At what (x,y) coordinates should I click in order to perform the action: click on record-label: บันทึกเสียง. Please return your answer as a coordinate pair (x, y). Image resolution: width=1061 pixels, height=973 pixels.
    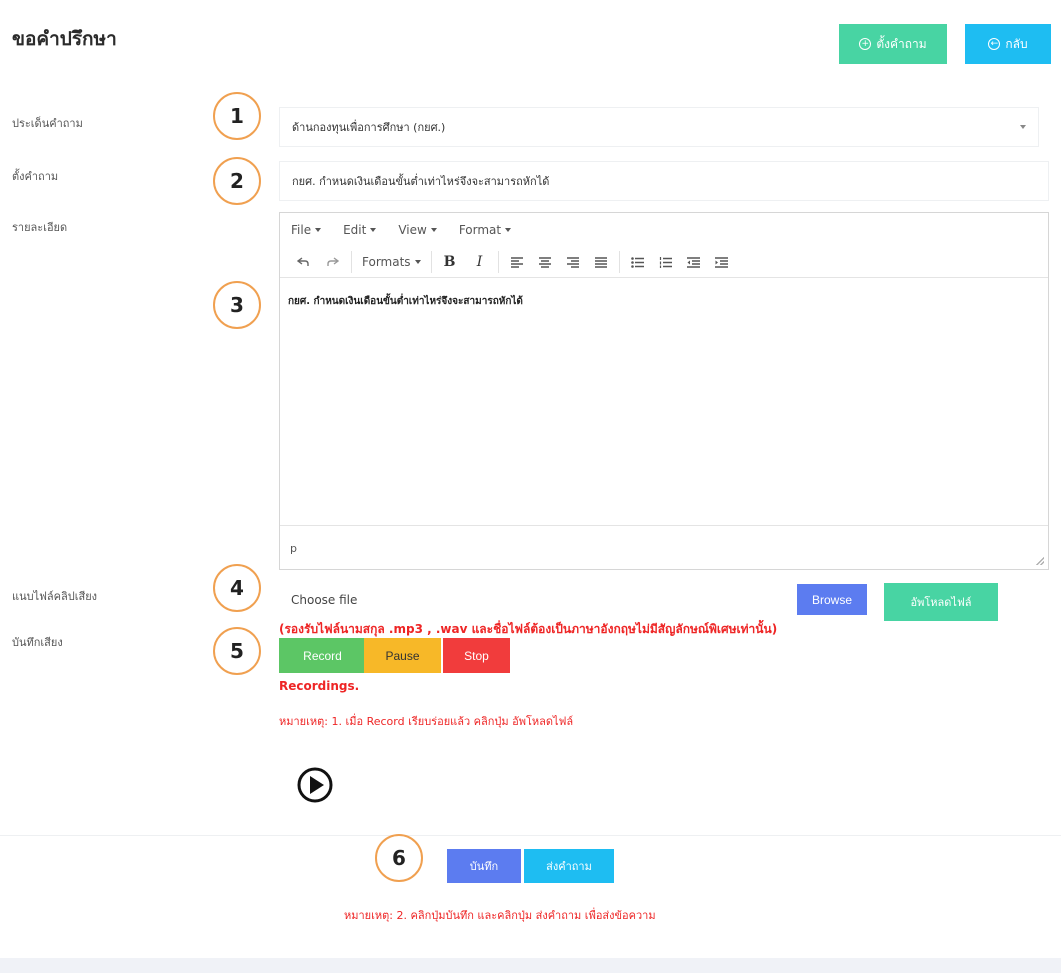
    Looking at the image, I should click on (37, 642).